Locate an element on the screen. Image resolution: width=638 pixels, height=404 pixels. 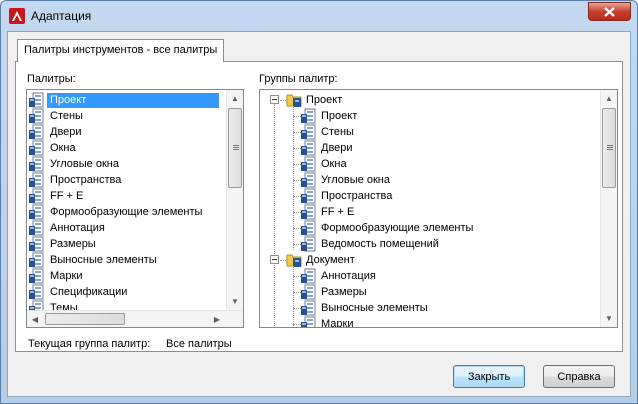
palette-list-item: Аннотация is located at coordinates (68, 228).